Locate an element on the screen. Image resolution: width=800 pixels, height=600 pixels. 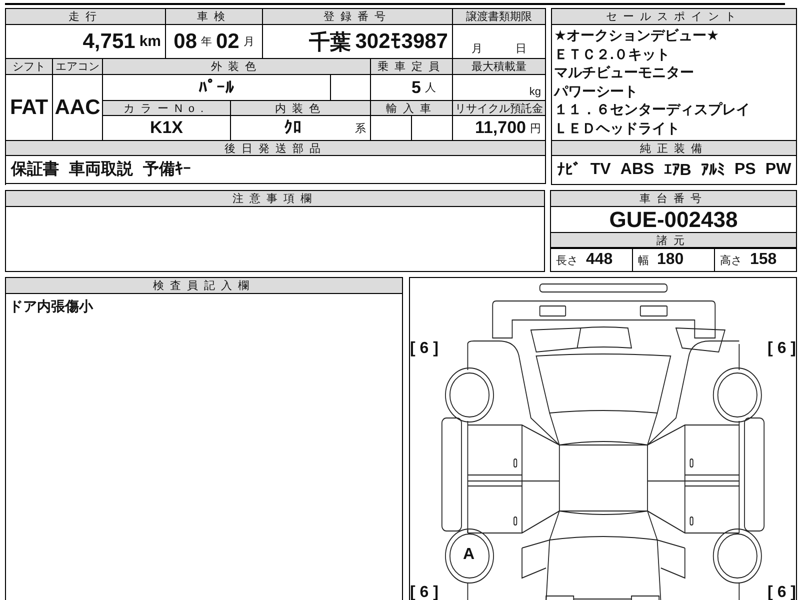
part-item: 予備ｷｰ is located at coordinates (167, 170).